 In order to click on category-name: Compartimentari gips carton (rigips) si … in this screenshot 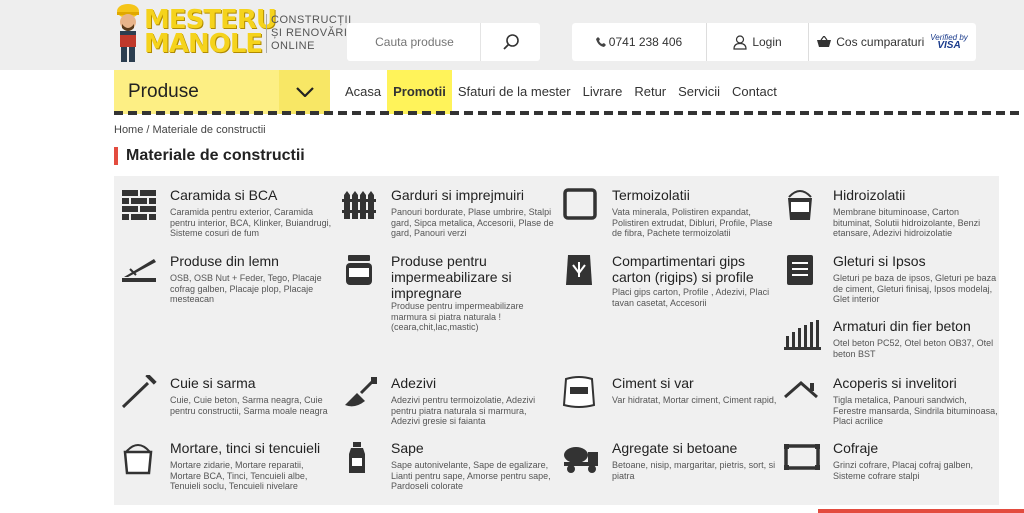, I will do `click(694, 269)`.